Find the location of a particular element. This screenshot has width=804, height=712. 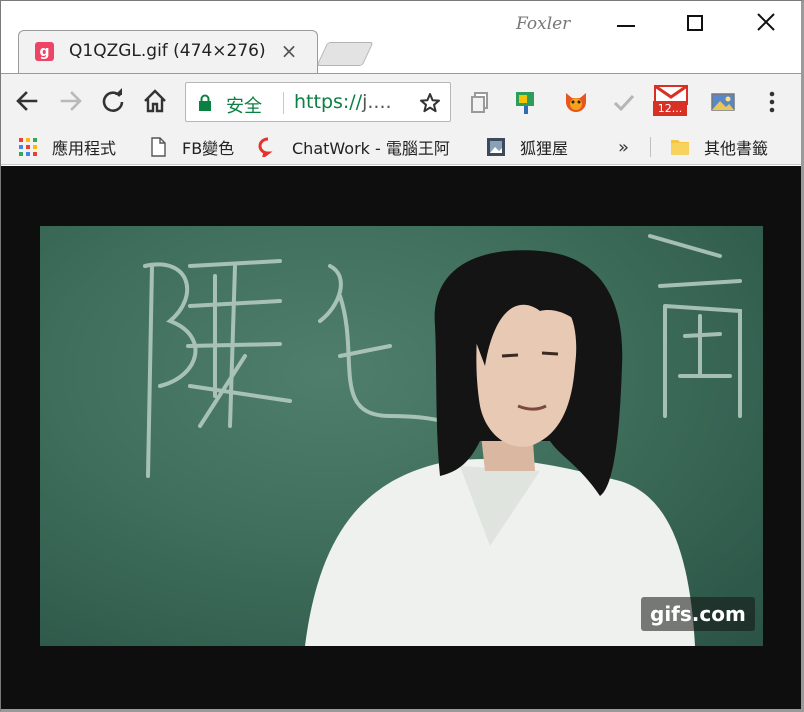

extension-check-button is located at coordinates (624, 102).